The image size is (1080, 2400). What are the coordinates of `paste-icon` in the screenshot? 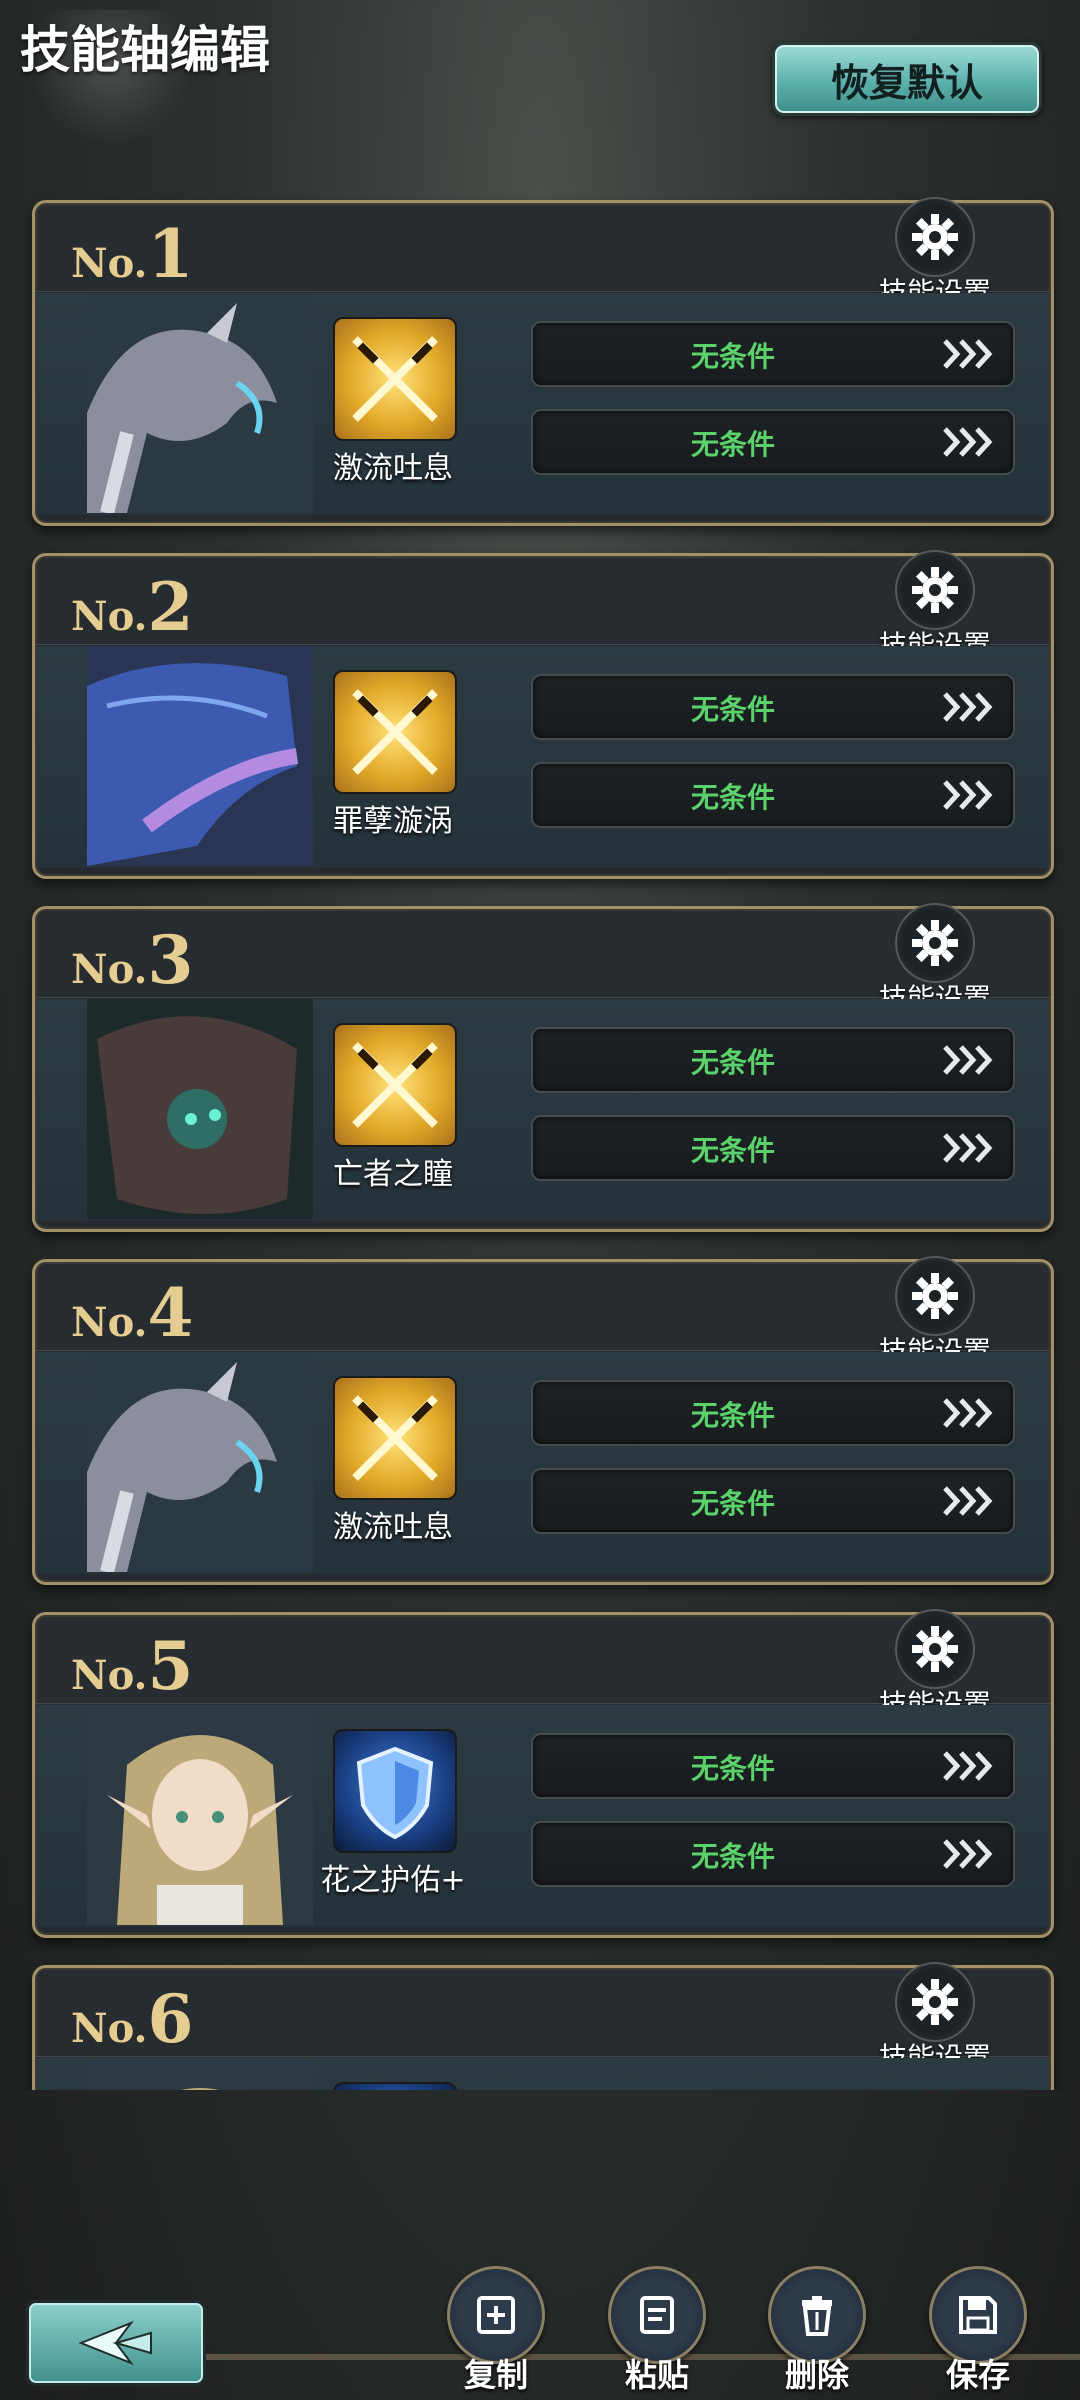 It's located at (657, 2315).